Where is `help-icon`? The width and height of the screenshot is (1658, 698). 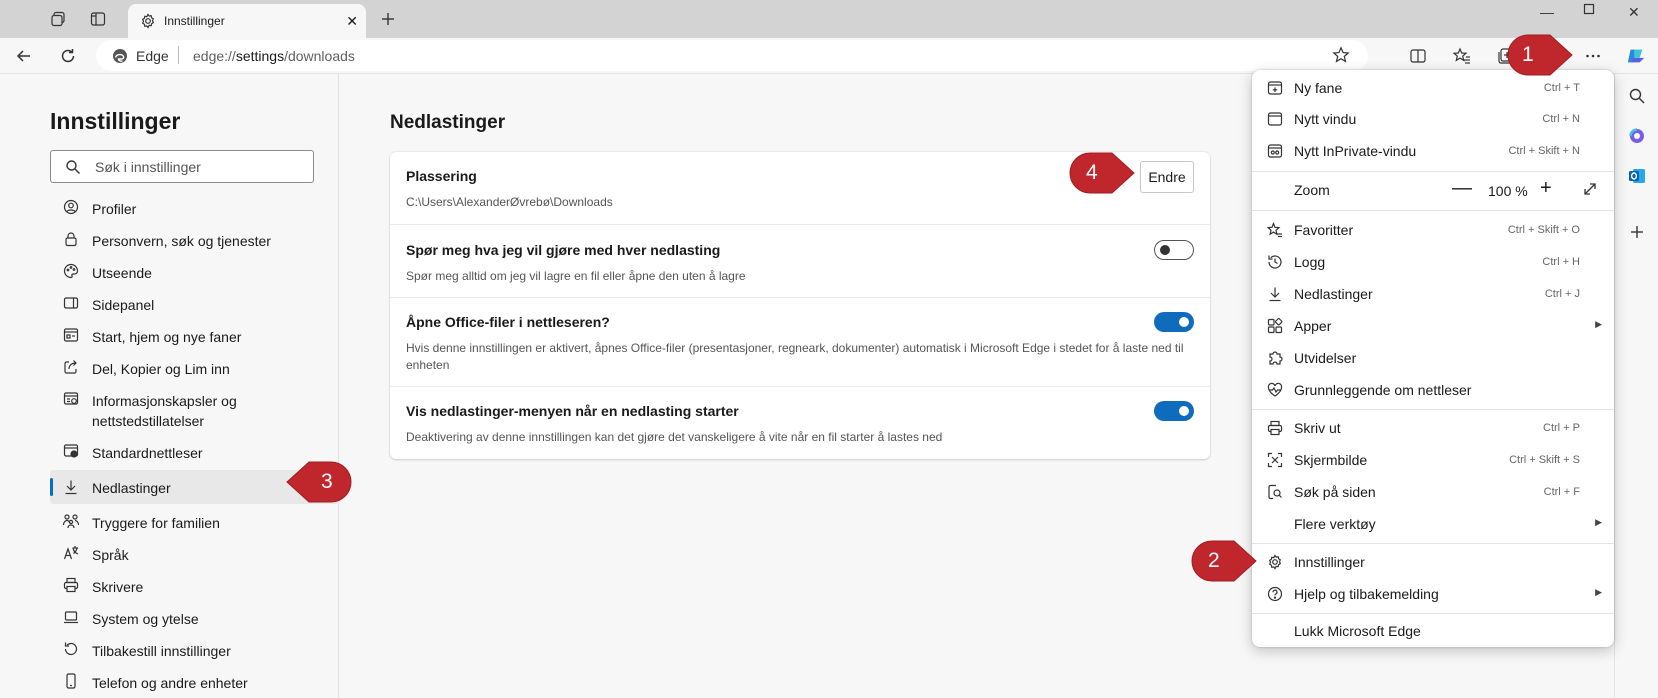 help-icon is located at coordinates (1275, 594).